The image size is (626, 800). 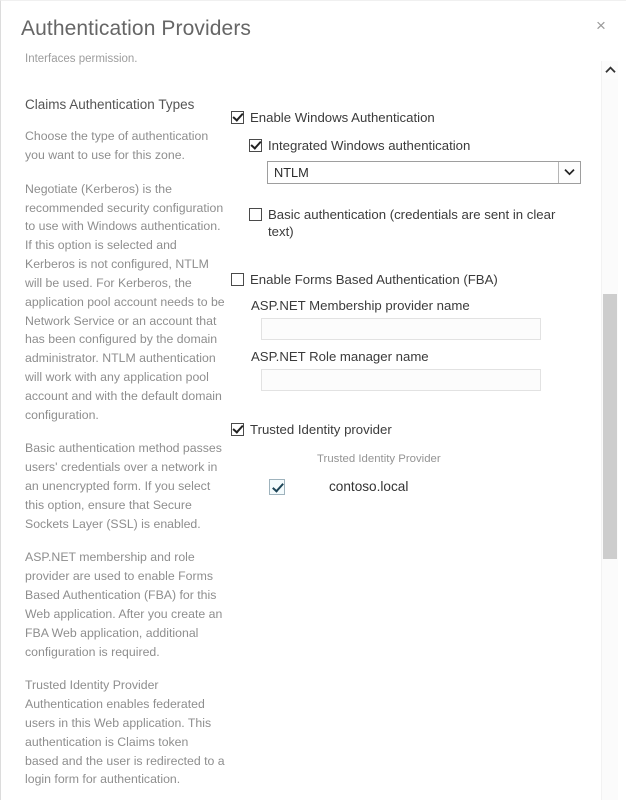 What do you see at coordinates (255, 214) in the screenshot?
I see `basic-authentication-checkbox` at bounding box center [255, 214].